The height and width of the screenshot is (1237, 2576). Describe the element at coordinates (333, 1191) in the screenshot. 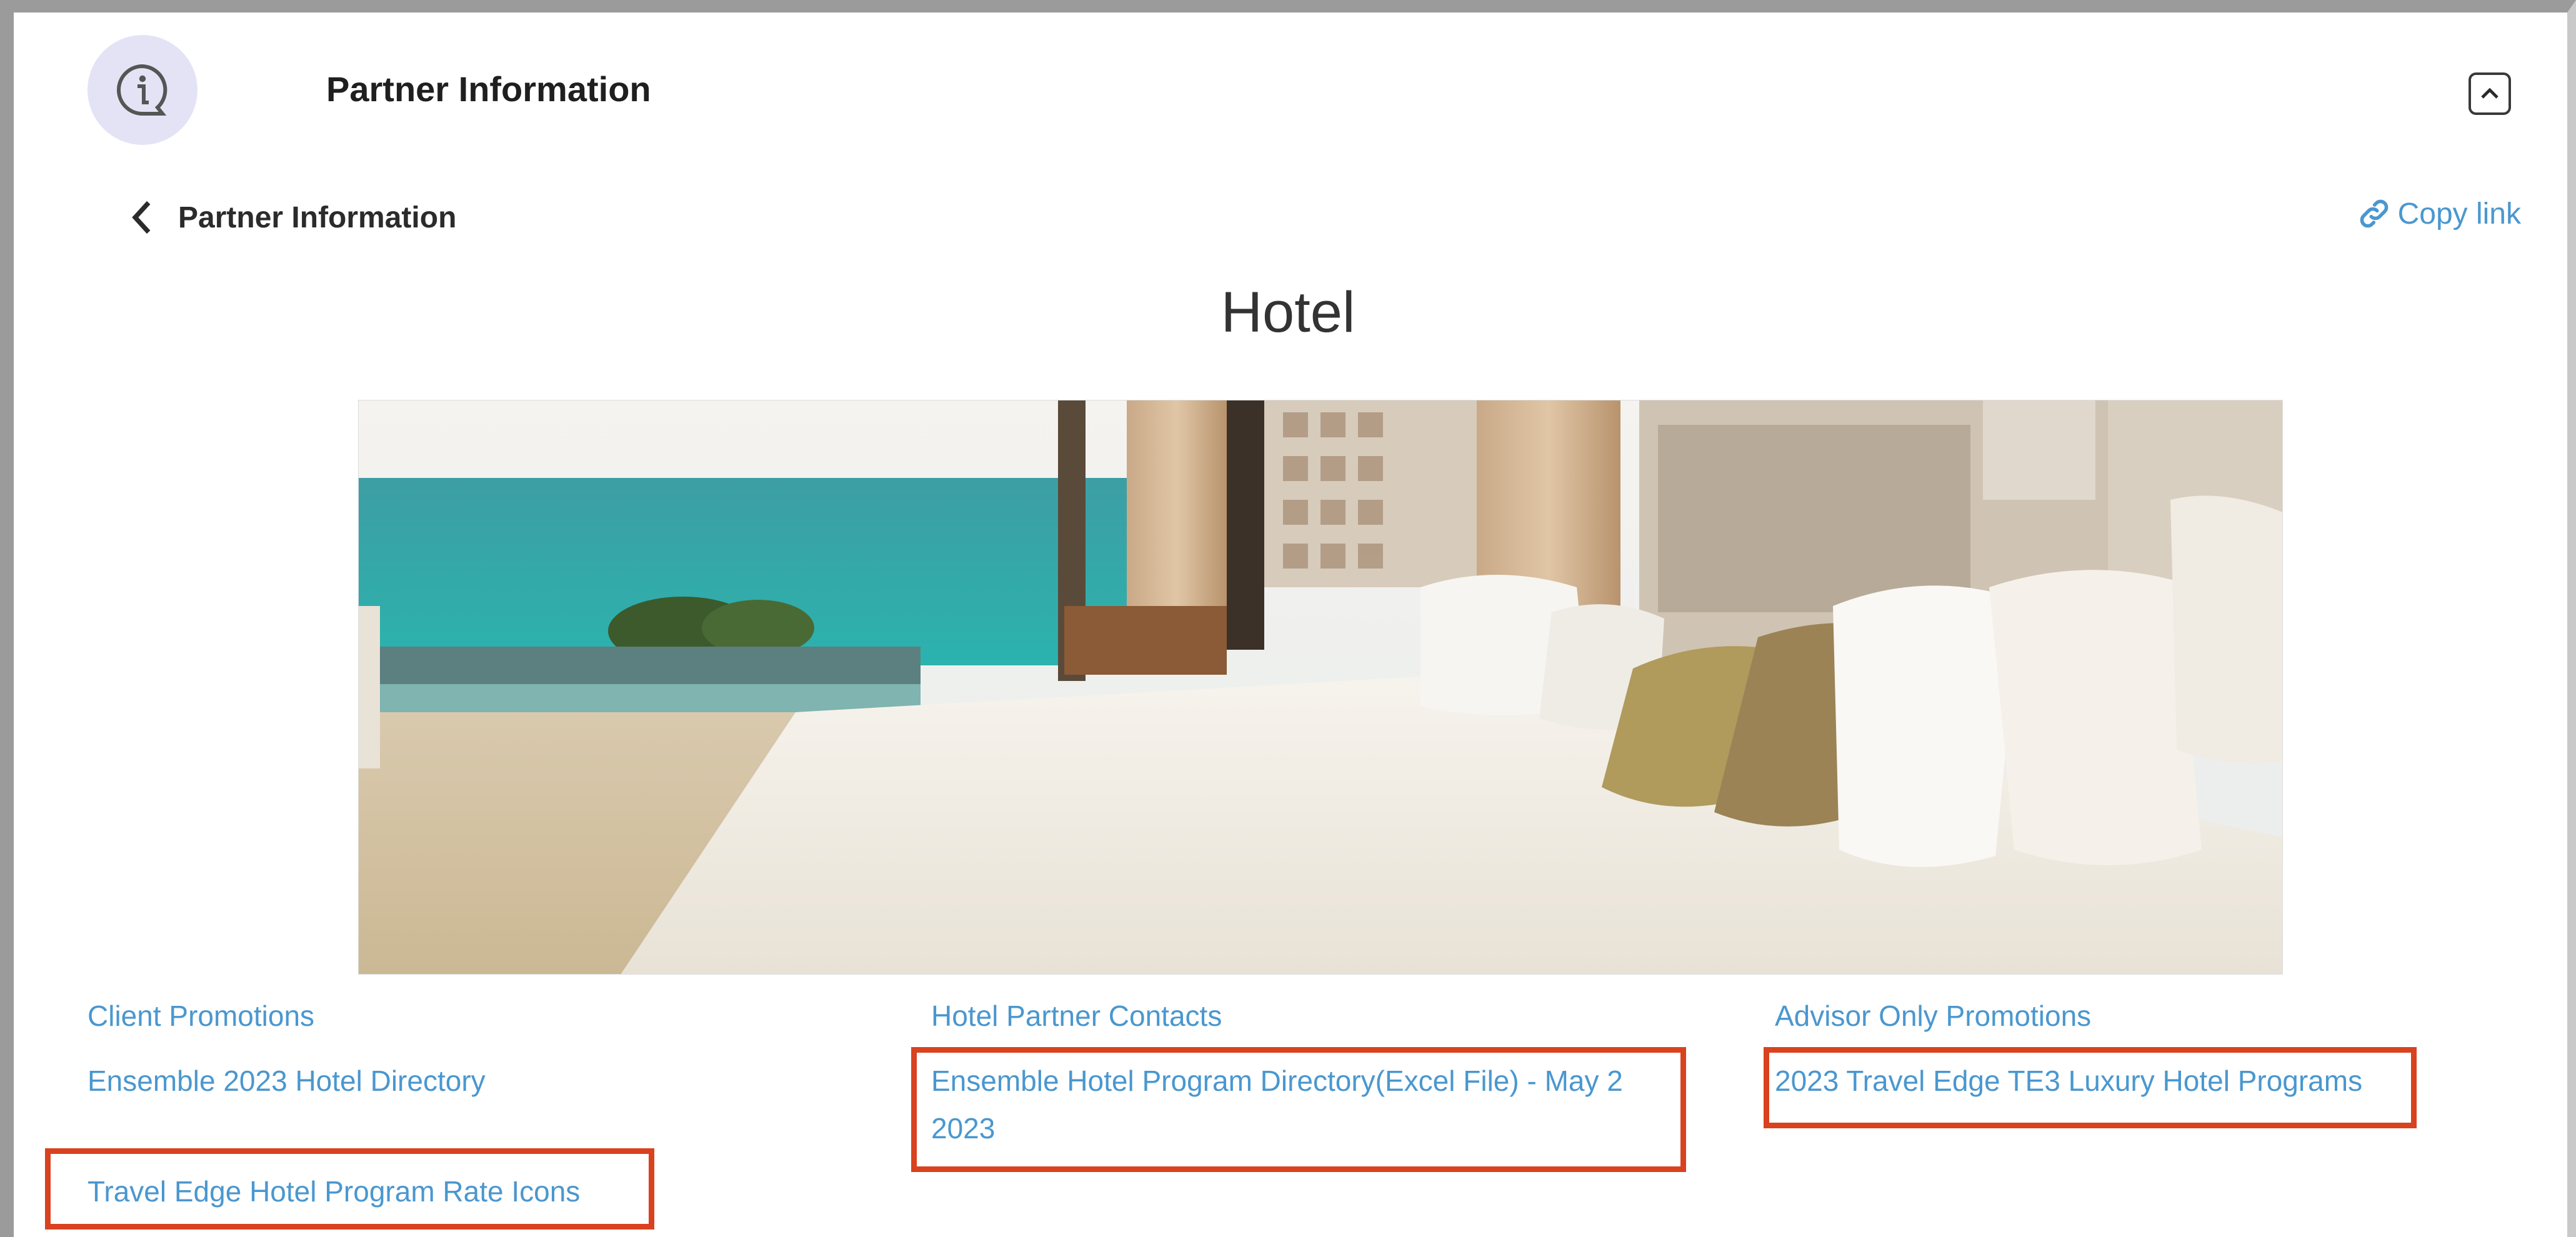

I see `link-travel-edge-rate-icons: Travel Edge Hotel Program Rate Icons` at that location.